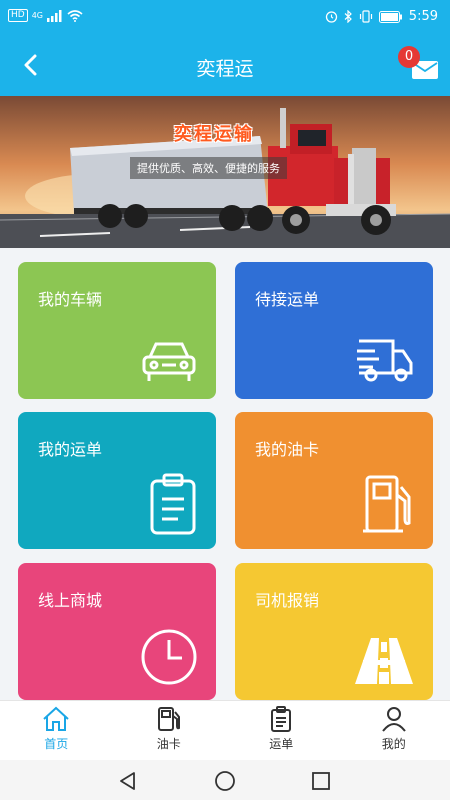  What do you see at coordinates (409, 57) in the screenshot?
I see `message-count-badge: 0` at bounding box center [409, 57].